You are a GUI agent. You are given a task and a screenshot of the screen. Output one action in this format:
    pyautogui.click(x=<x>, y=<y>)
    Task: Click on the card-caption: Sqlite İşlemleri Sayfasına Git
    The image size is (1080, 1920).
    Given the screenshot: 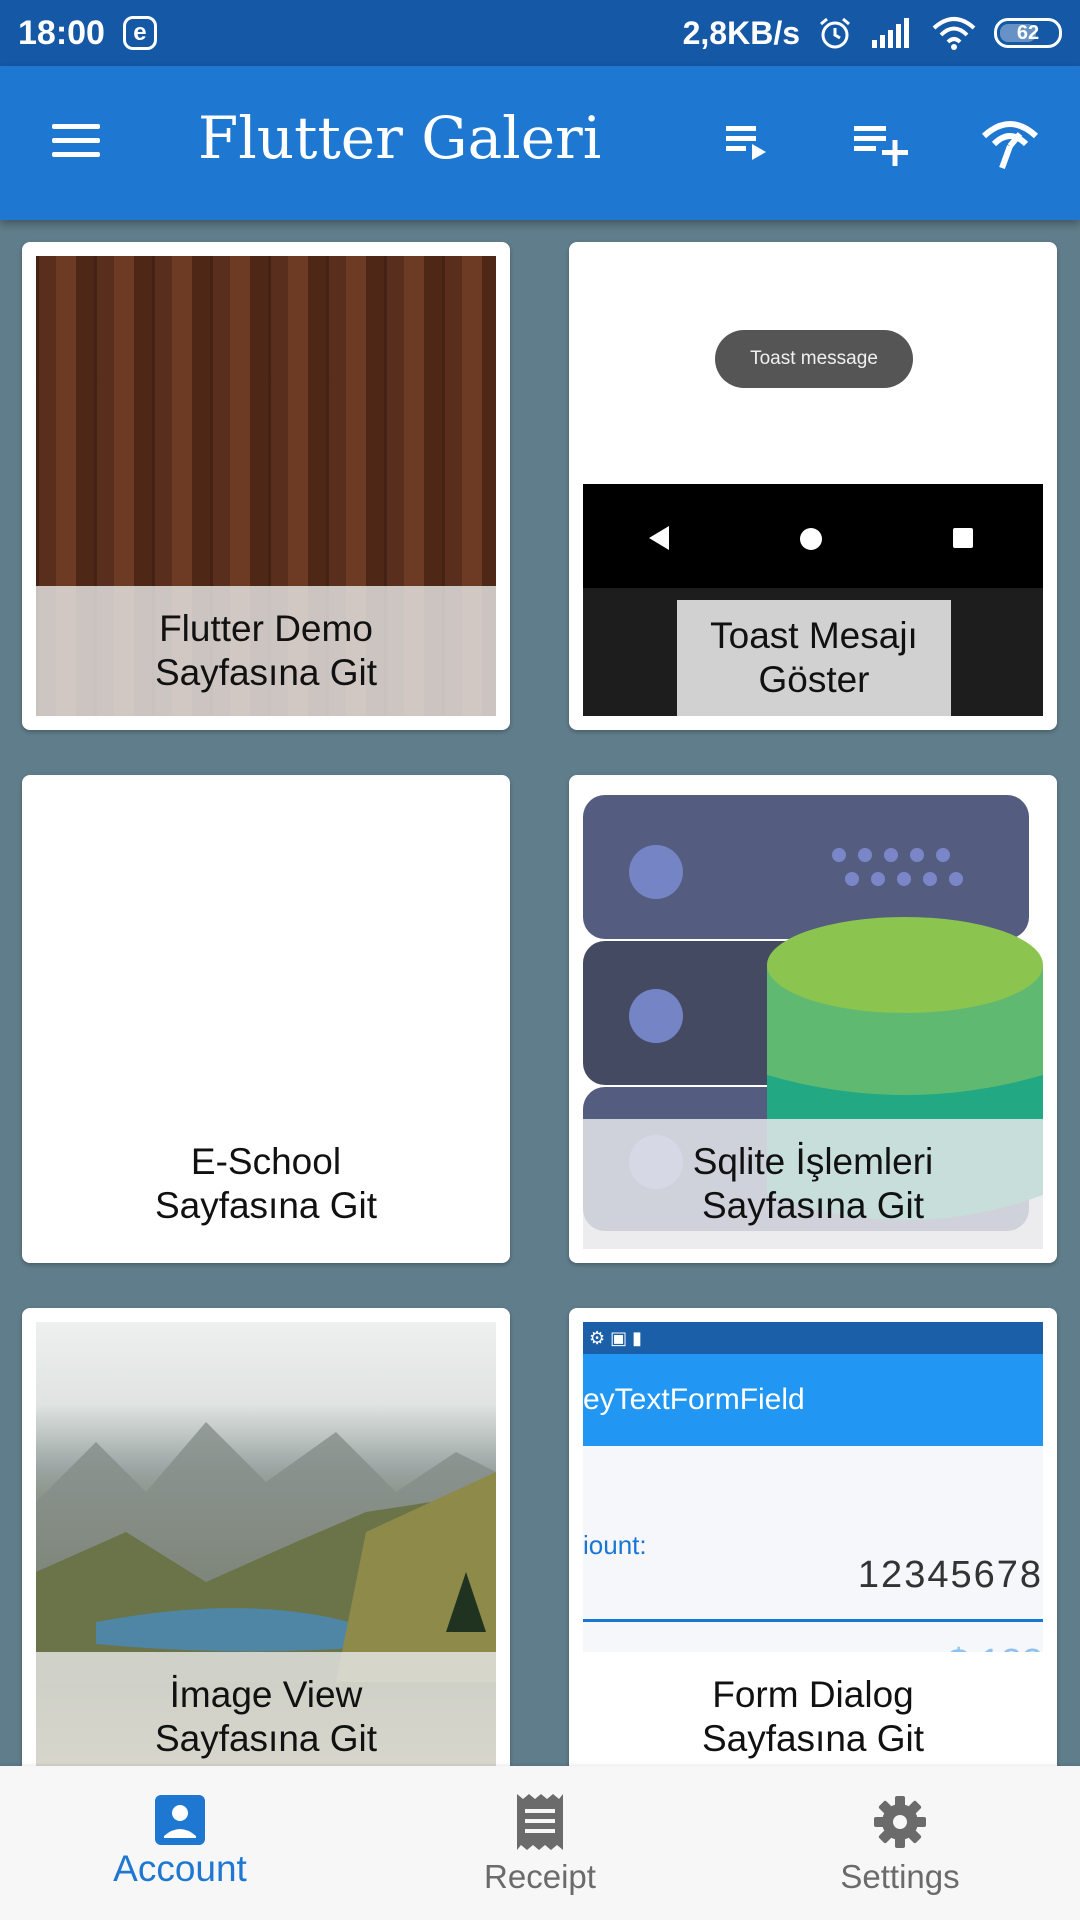 What is the action you would take?
    pyautogui.click(x=813, y=1184)
    